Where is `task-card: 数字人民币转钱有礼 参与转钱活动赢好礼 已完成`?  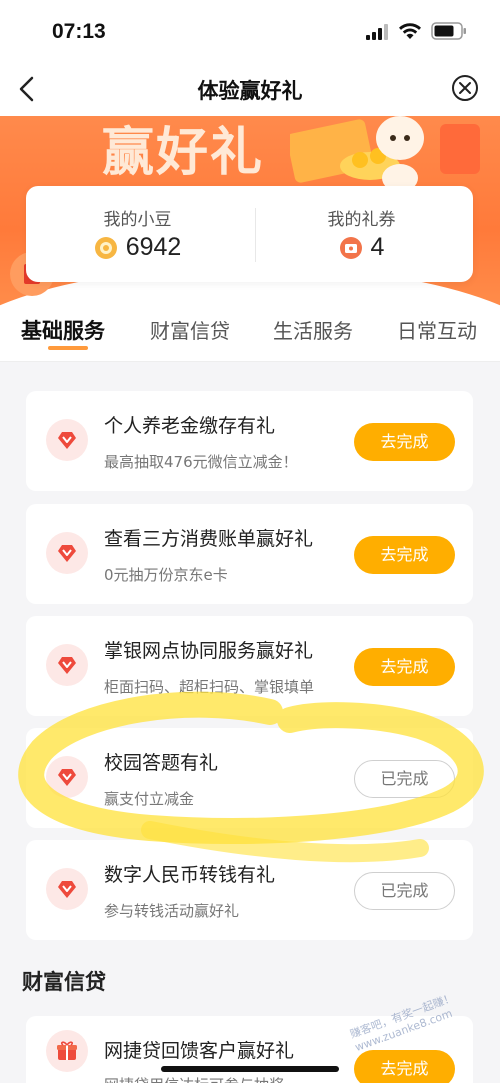
task-card: 数字人民币转钱有礼 参与转钱活动赢好礼 已完成 is located at coordinates (249, 890).